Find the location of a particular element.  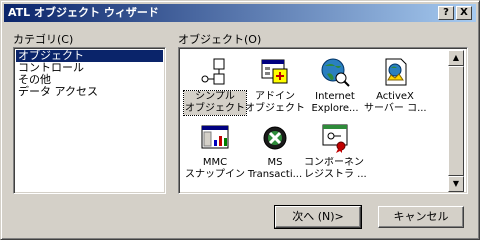

object-item-mmc-snapin: MMC スナップイン is located at coordinates (215, 151).